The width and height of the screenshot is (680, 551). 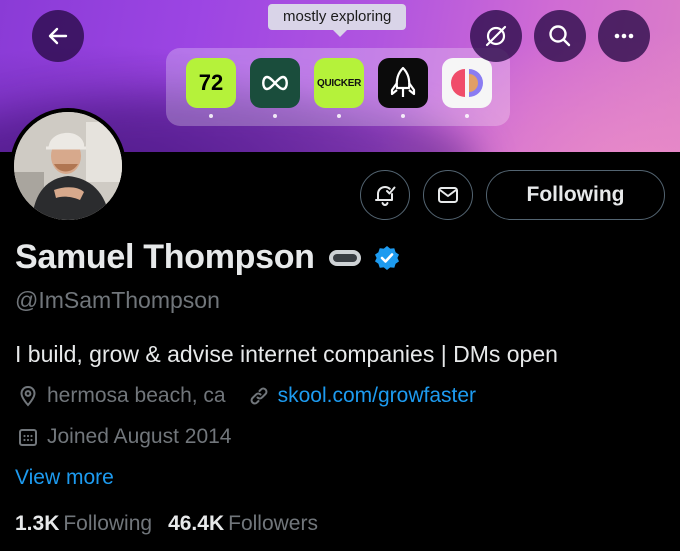 I want to click on more-icon, so click(x=624, y=36).